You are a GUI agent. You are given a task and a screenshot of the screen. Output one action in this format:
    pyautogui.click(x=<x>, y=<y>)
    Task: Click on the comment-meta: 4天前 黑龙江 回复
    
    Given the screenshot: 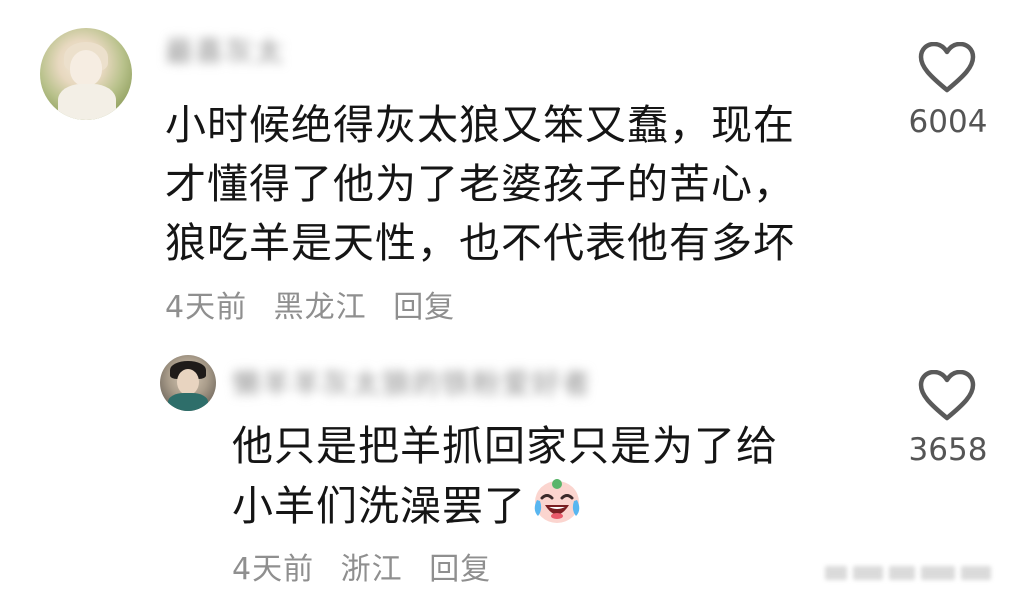 What is the action you would take?
    pyautogui.click(x=318, y=304)
    